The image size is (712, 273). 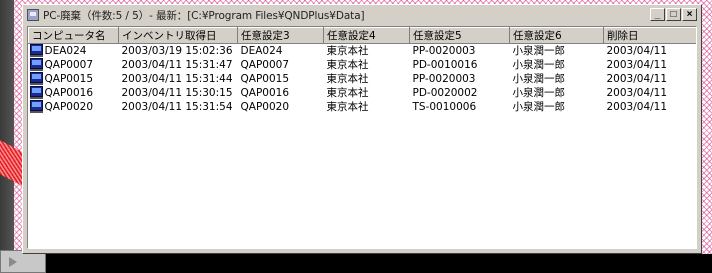 I want to click on computer-name-text: QAP0007, so click(x=69, y=65).